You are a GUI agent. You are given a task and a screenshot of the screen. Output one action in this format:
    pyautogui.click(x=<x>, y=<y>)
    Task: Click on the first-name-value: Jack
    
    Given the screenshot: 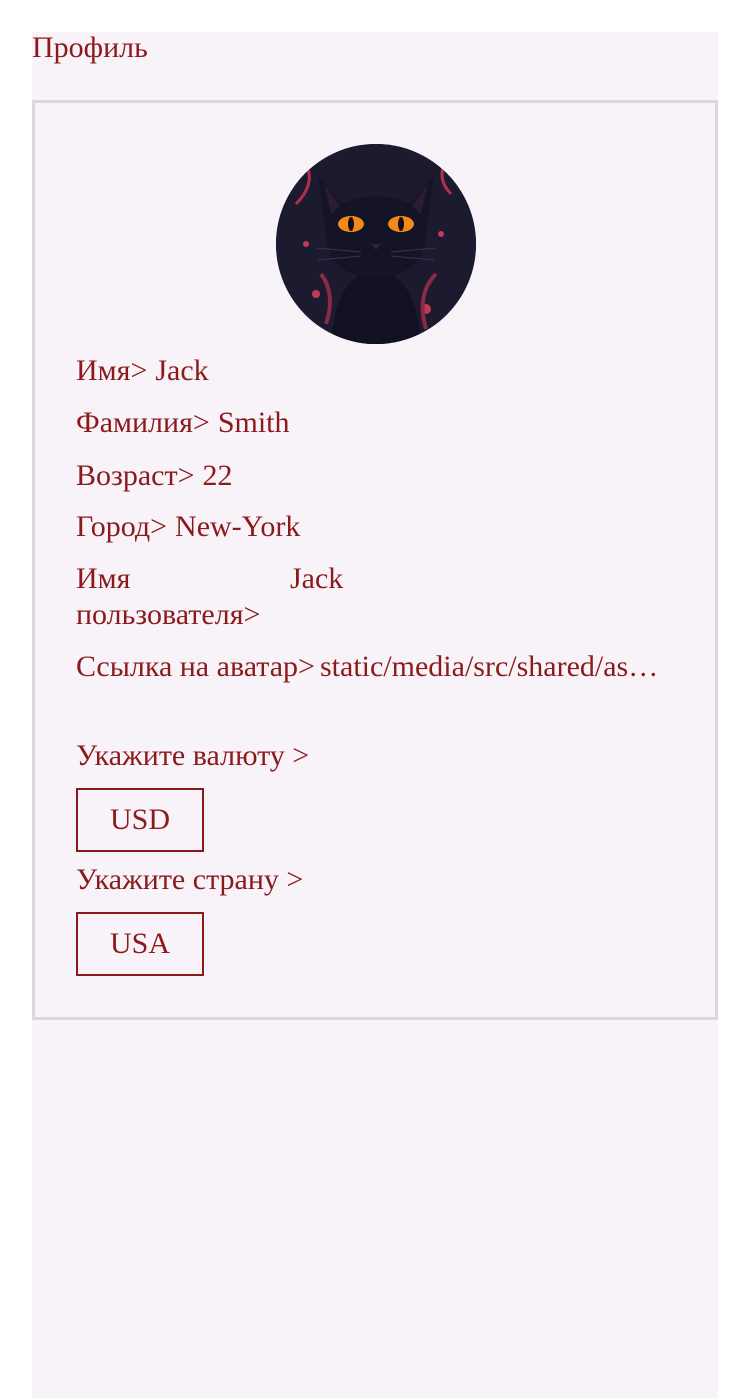 What is the action you would take?
    pyautogui.click(x=182, y=370)
    